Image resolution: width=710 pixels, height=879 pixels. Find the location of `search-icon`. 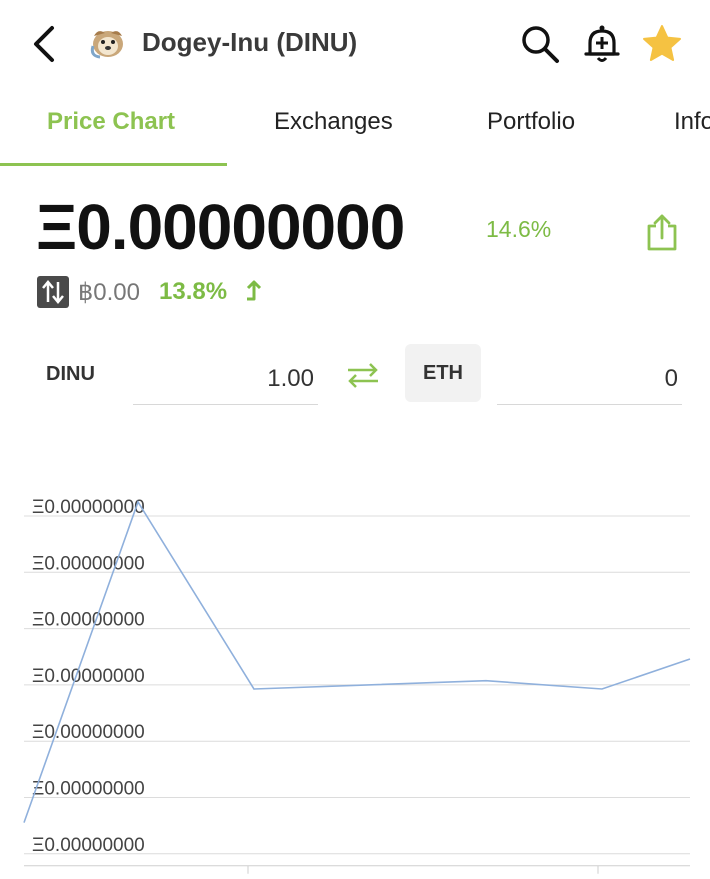

search-icon is located at coordinates (540, 44).